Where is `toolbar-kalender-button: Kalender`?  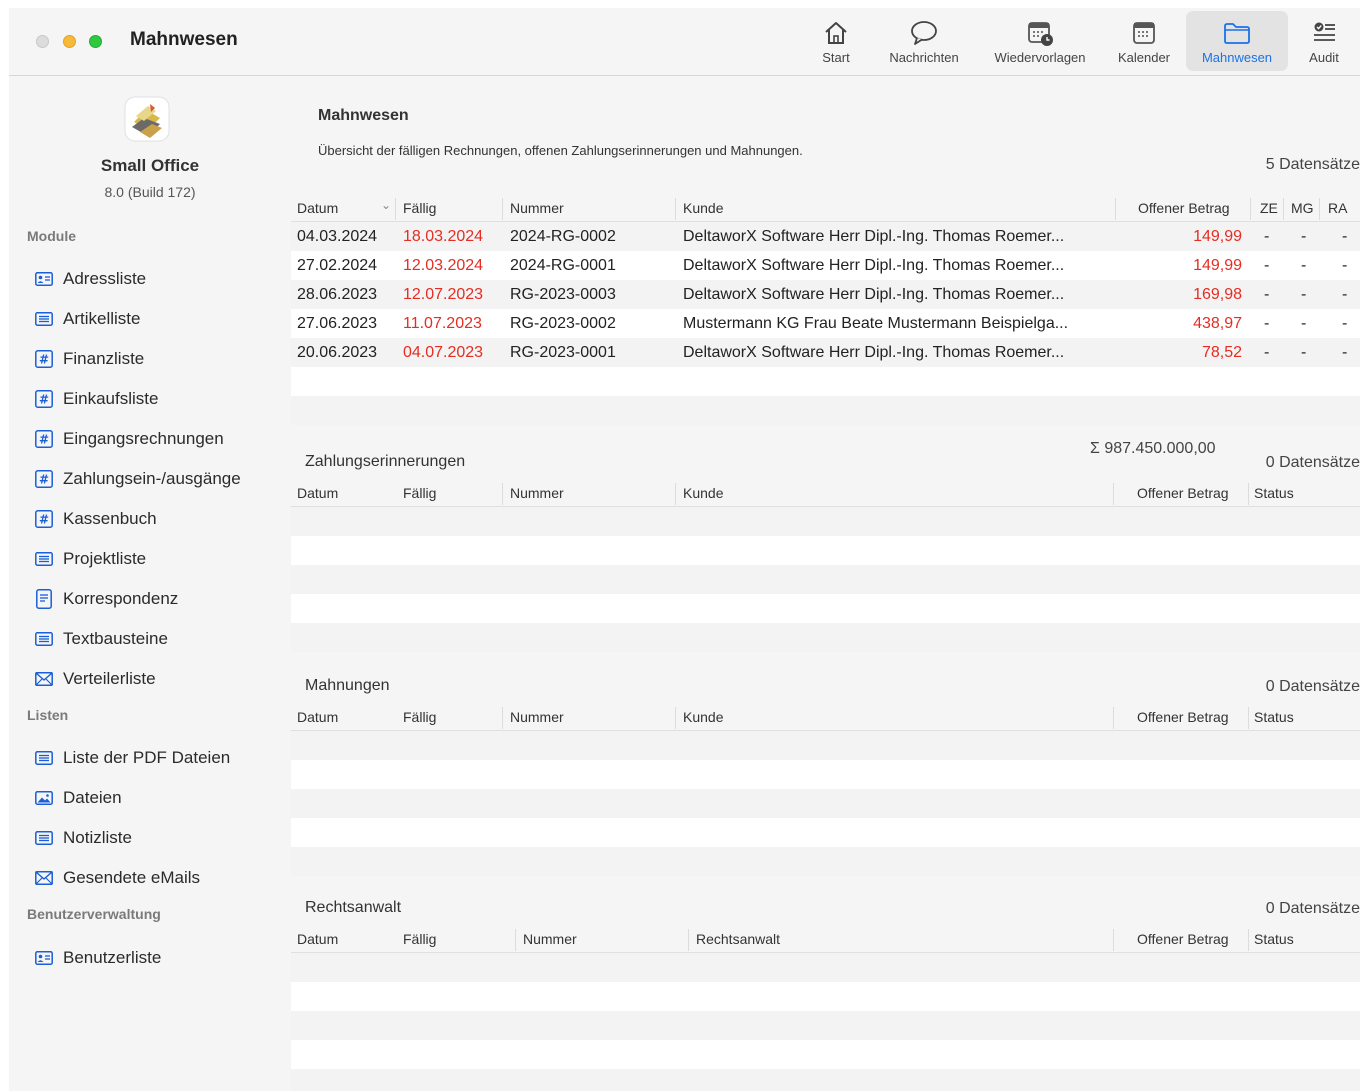 toolbar-kalender-button: Kalender is located at coordinates (1144, 41).